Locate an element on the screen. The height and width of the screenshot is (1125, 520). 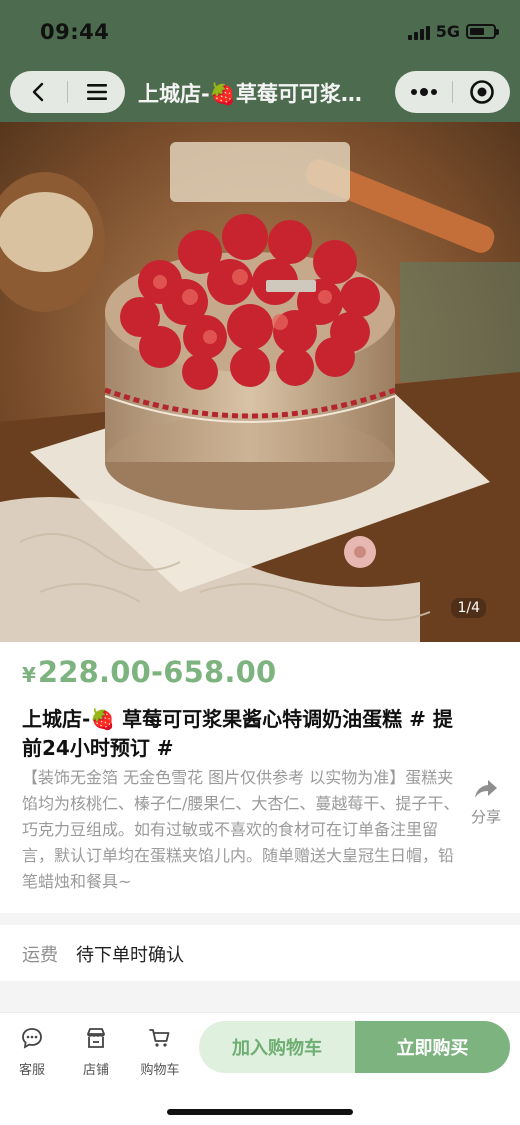
share-label: 分享 is located at coordinates (485, 817).